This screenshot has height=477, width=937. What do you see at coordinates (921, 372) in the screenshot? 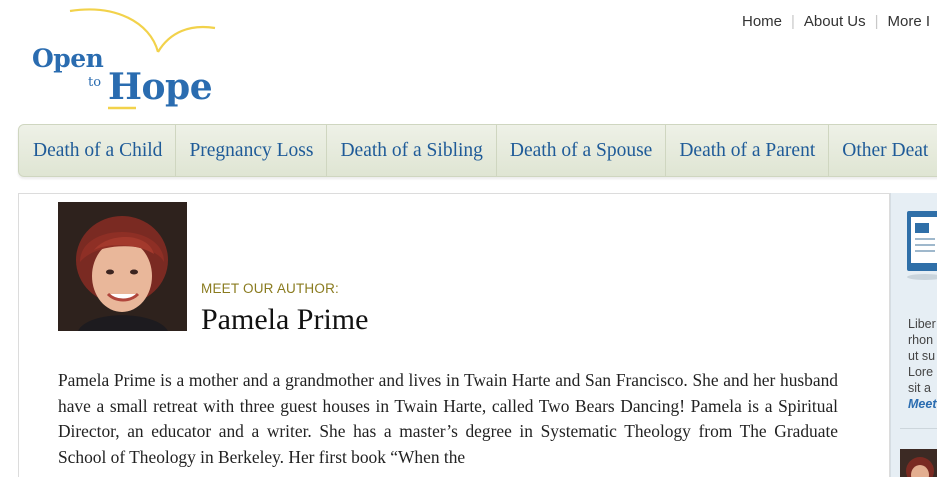
I see `sidebar-line: Lore` at bounding box center [921, 372].